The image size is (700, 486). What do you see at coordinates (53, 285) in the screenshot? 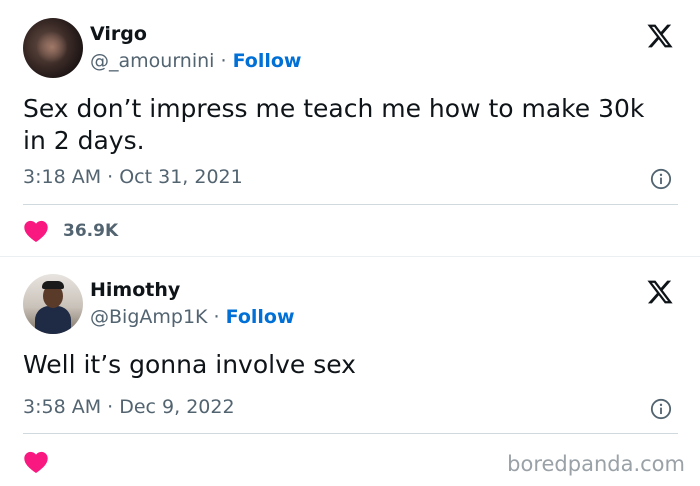
I see `avatar-hat` at bounding box center [53, 285].